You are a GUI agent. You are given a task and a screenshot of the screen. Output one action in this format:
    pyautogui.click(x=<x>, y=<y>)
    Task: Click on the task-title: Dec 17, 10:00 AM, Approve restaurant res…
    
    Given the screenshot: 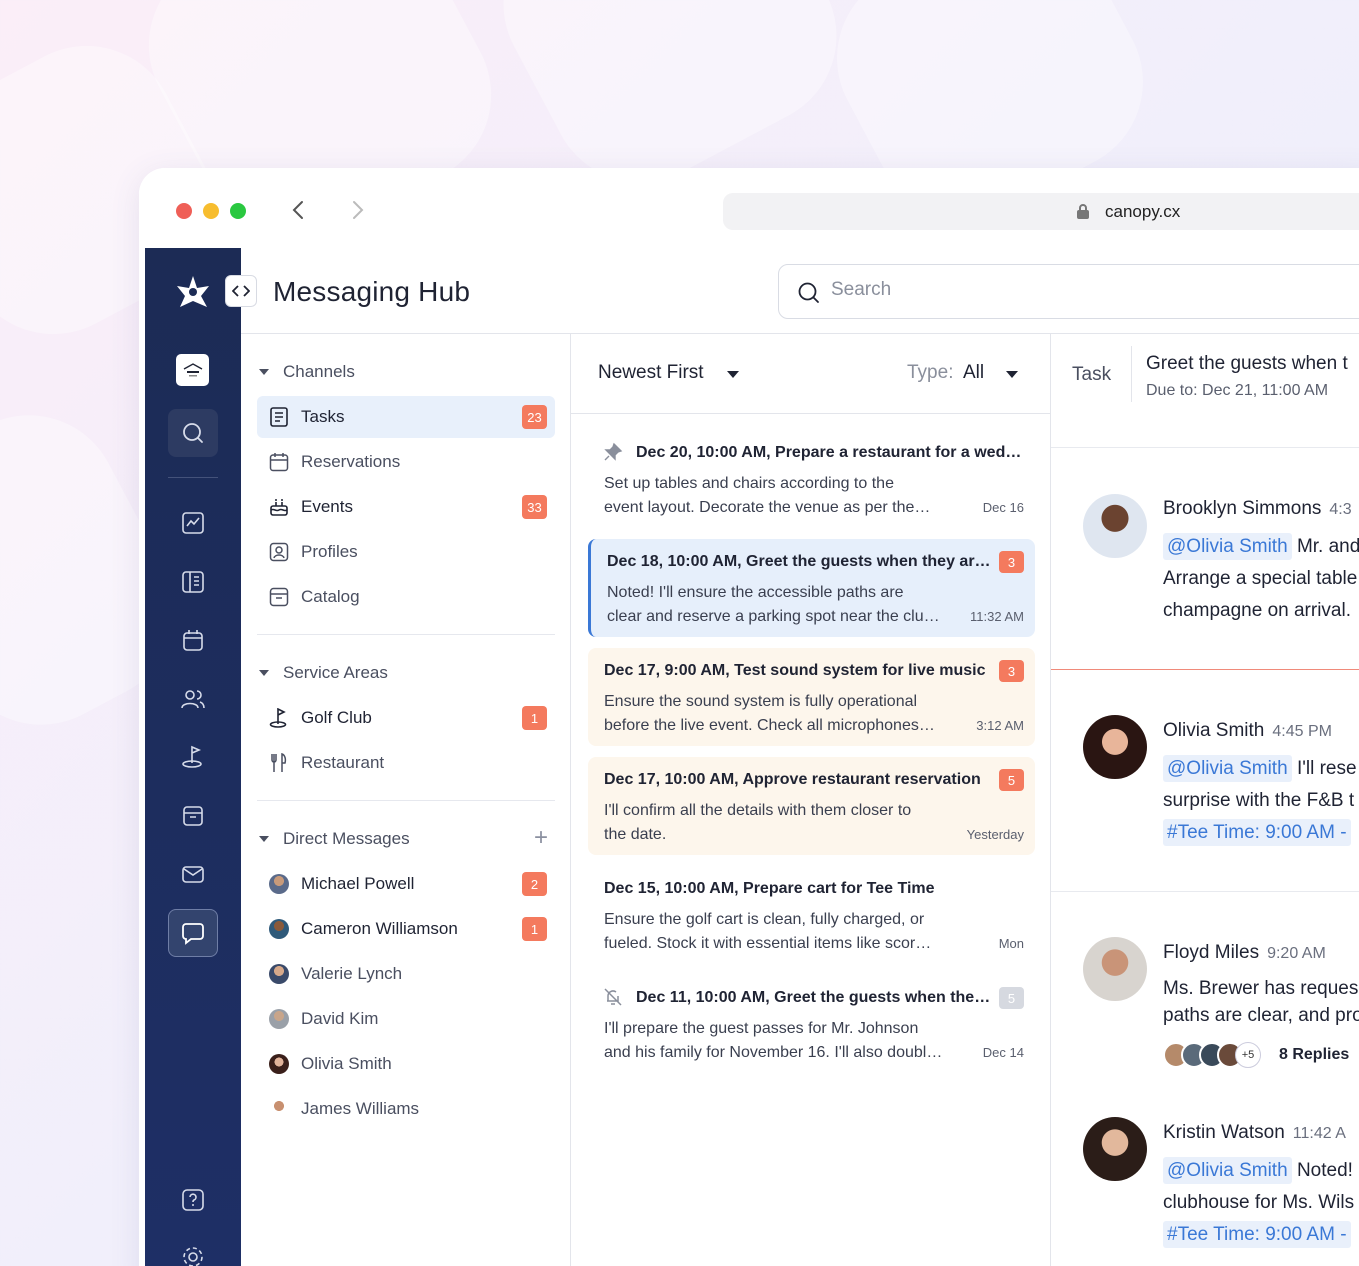 What is the action you would take?
    pyautogui.click(x=792, y=779)
    